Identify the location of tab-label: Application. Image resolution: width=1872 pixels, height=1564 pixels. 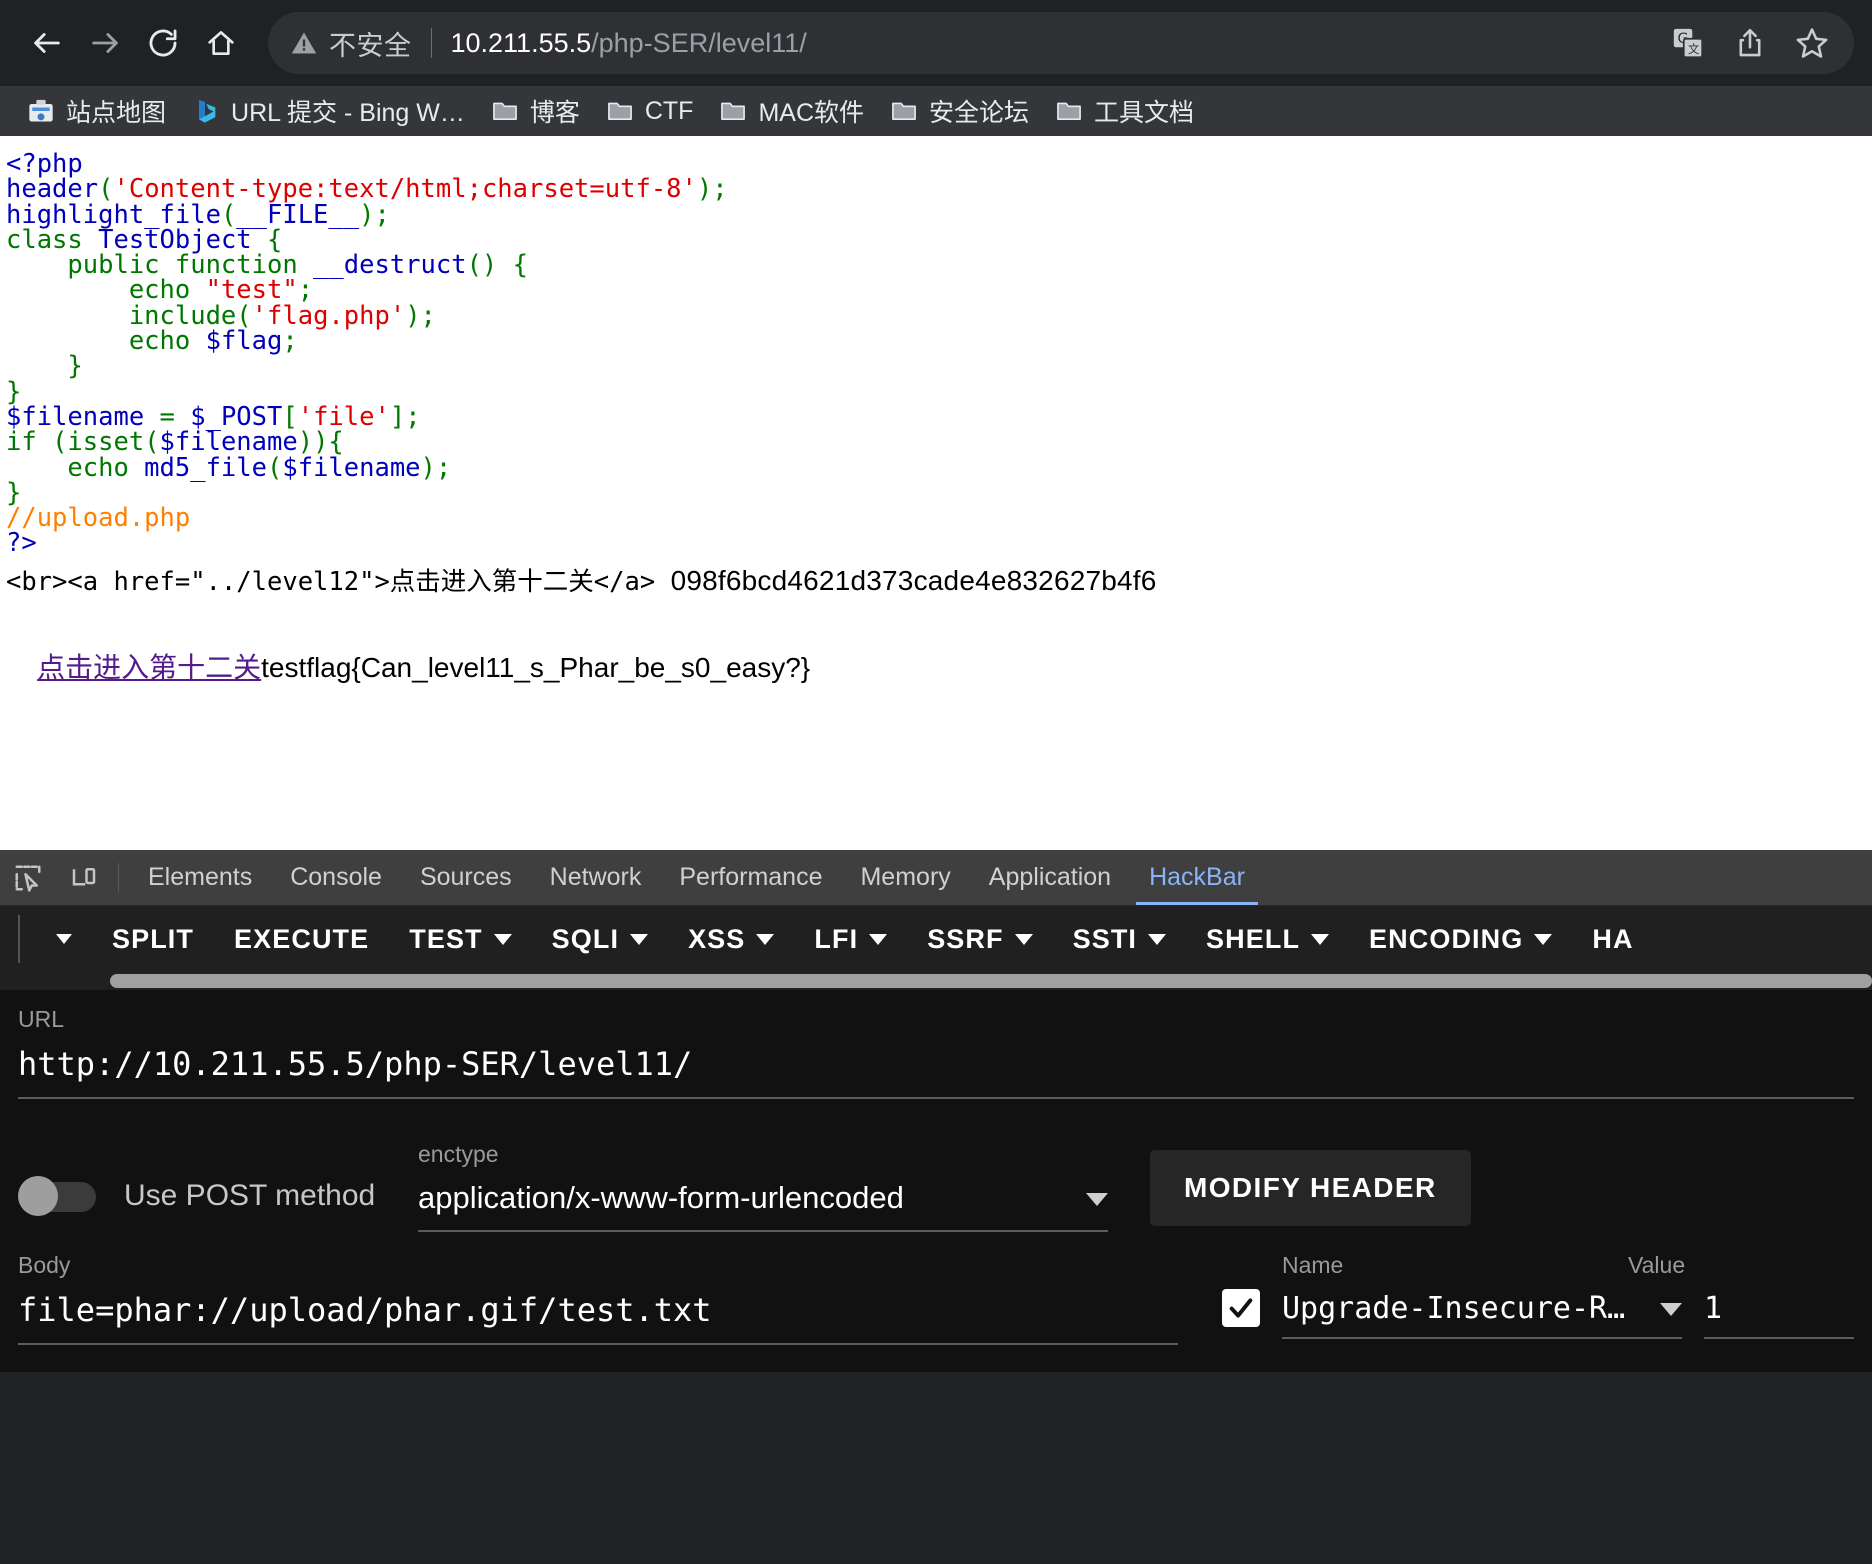
(1050, 877).